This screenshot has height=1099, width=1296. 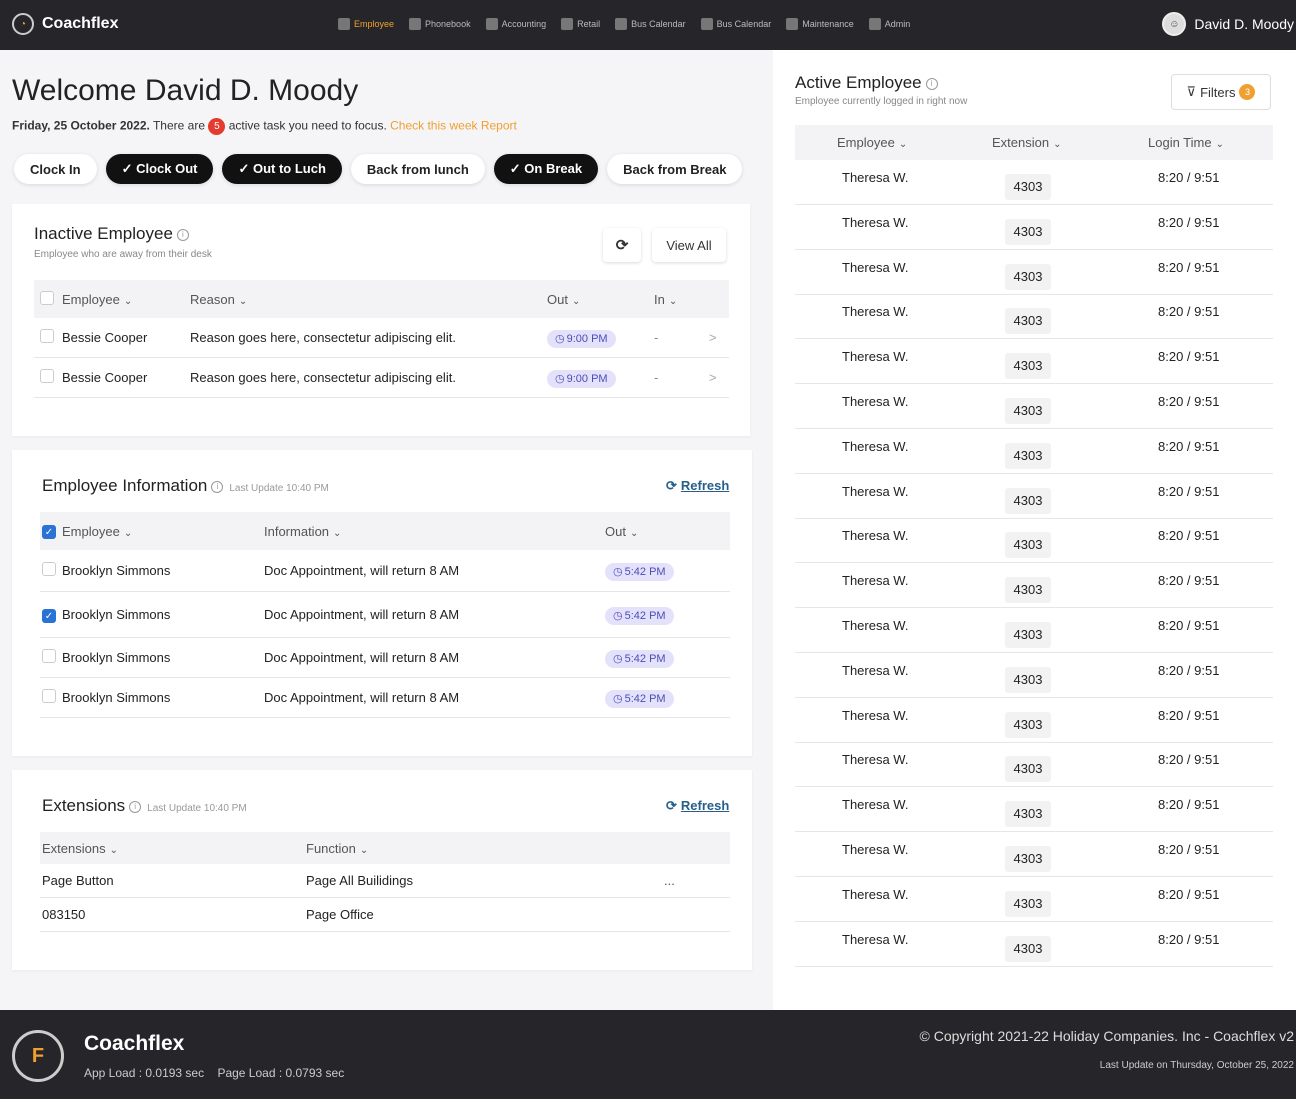 What do you see at coordinates (689, 245) in the screenshot?
I see `view-all-button: View All` at bounding box center [689, 245].